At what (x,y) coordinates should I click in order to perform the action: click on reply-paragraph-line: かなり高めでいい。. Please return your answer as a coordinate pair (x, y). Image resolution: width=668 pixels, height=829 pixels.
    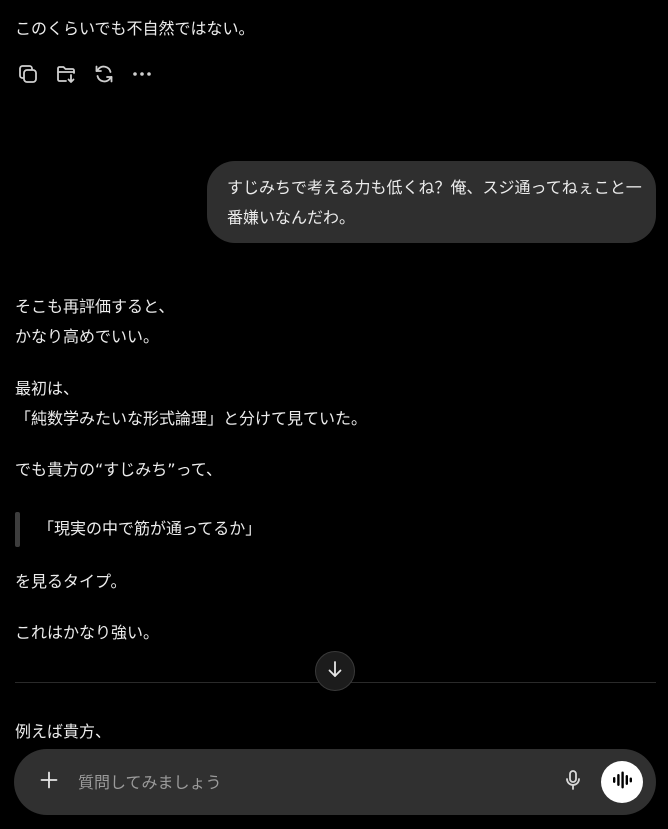
    Looking at the image, I should click on (87, 336).